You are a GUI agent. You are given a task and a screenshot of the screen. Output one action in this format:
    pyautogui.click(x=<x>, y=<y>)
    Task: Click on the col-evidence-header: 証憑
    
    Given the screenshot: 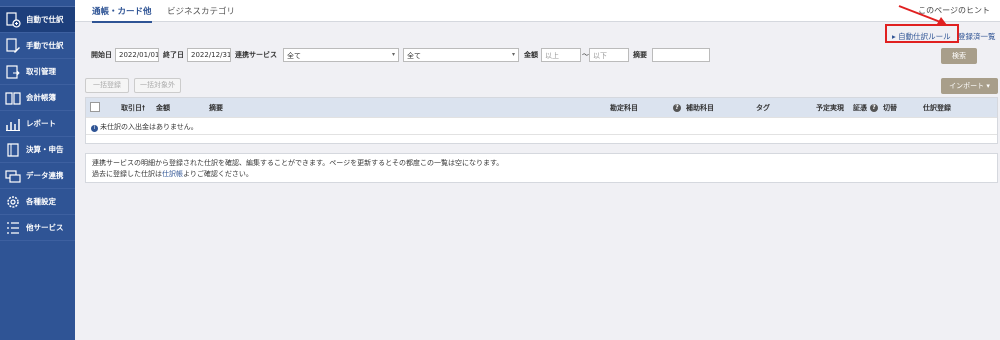 What is the action you would take?
    pyautogui.click(x=860, y=108)
    